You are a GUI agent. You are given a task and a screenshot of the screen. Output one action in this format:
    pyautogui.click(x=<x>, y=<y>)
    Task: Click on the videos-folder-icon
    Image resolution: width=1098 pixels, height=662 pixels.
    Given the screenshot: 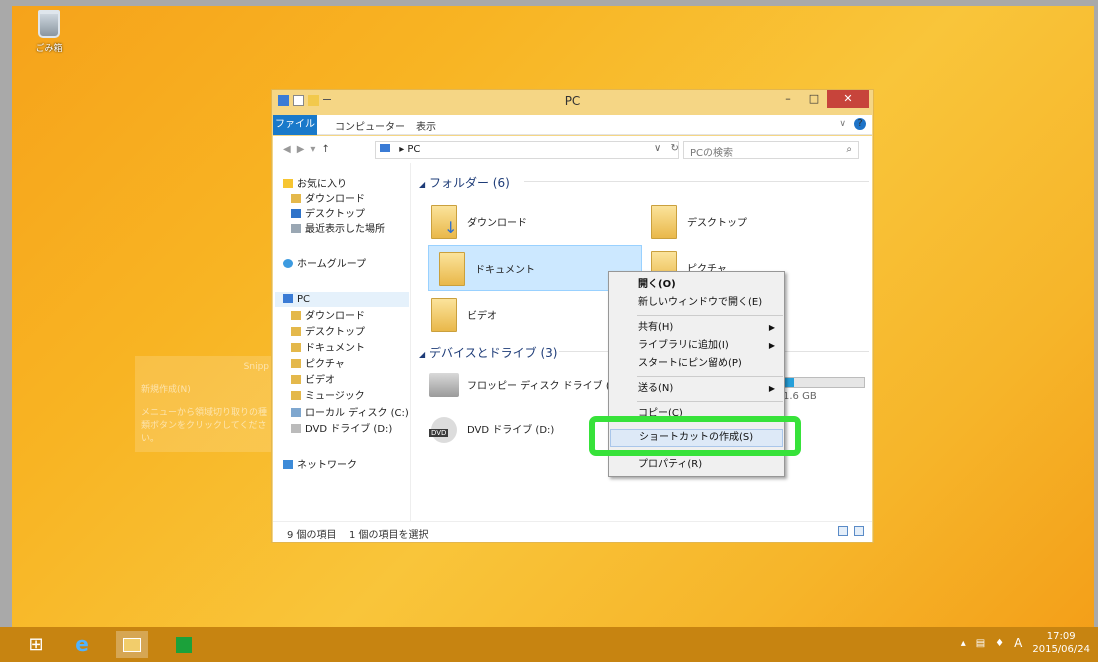 What is the action you would take?
    pyautogui.click(x=296, y=379)
    